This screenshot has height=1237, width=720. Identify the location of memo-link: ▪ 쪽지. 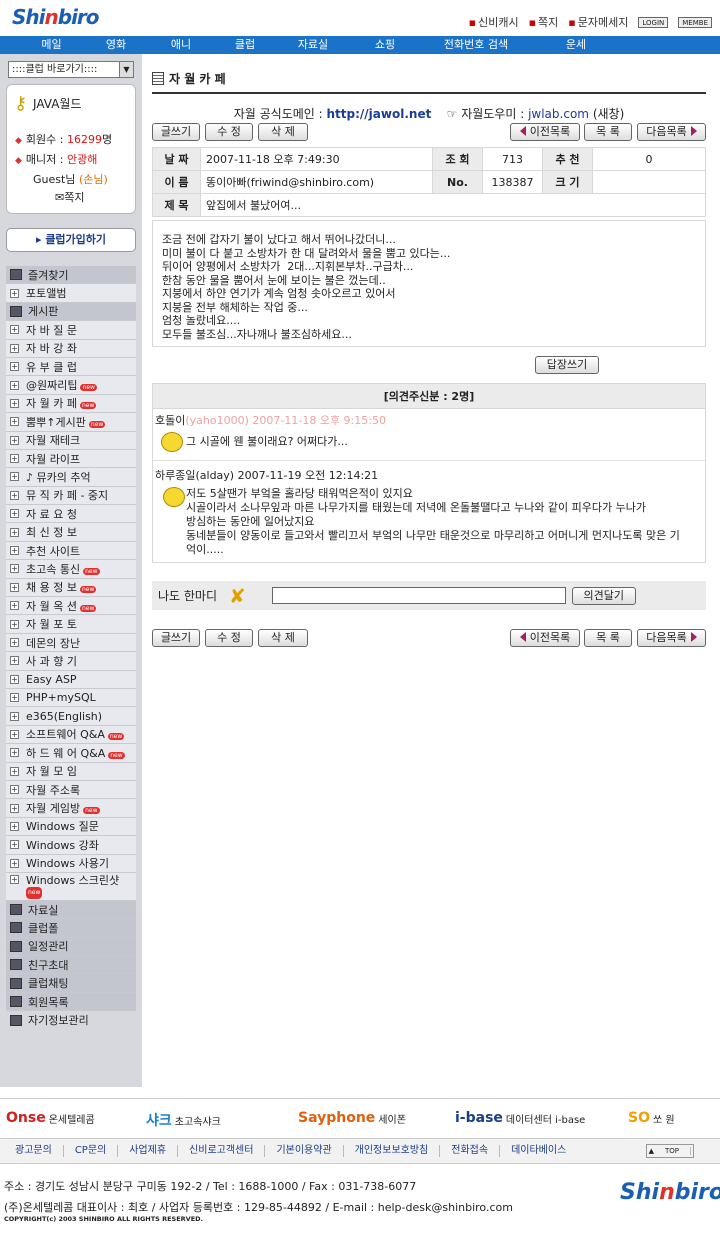
(544, 22).